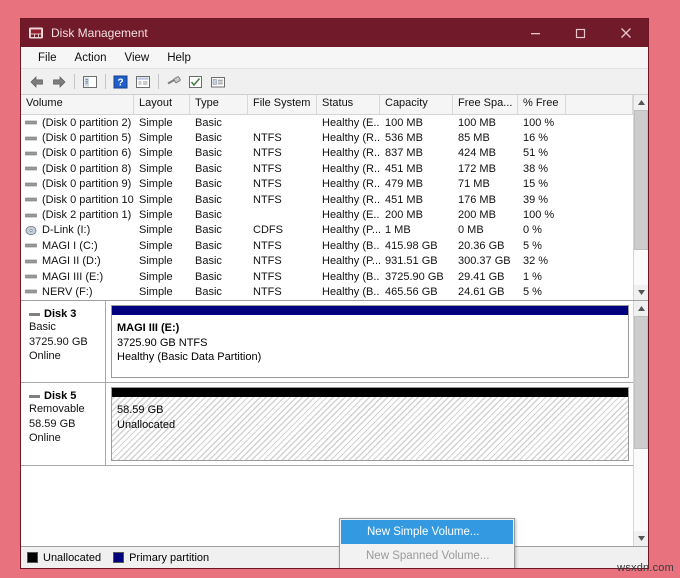 Image resolution: width=680 pixels, height=578 pixels. Describe the element at coordinates (217, 82) in the screenshot. I see `details-icon` at that location.